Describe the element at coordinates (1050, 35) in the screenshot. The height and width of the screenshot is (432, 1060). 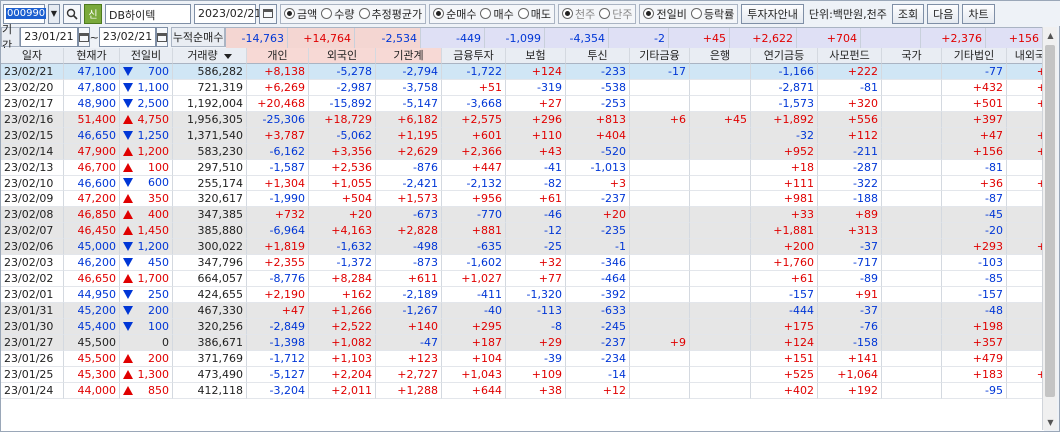
I see `scroll-up-icon: ▲` at that location.